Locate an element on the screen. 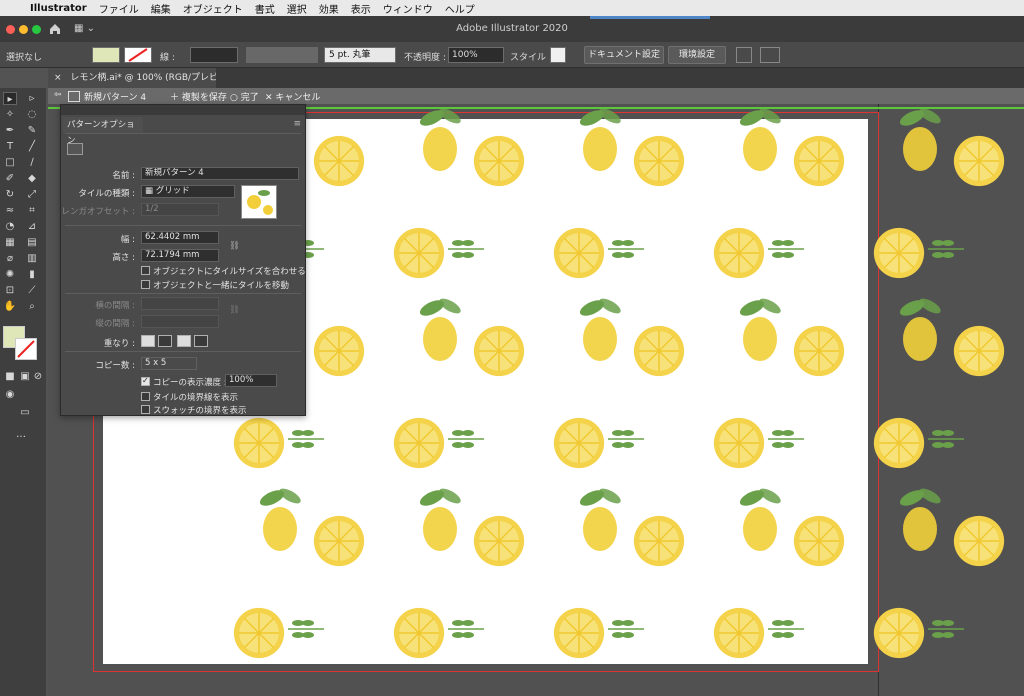 This screenshot has height=696, width=1024. gradient-mode-icon: ▣ is located at coordinates (25, 376).